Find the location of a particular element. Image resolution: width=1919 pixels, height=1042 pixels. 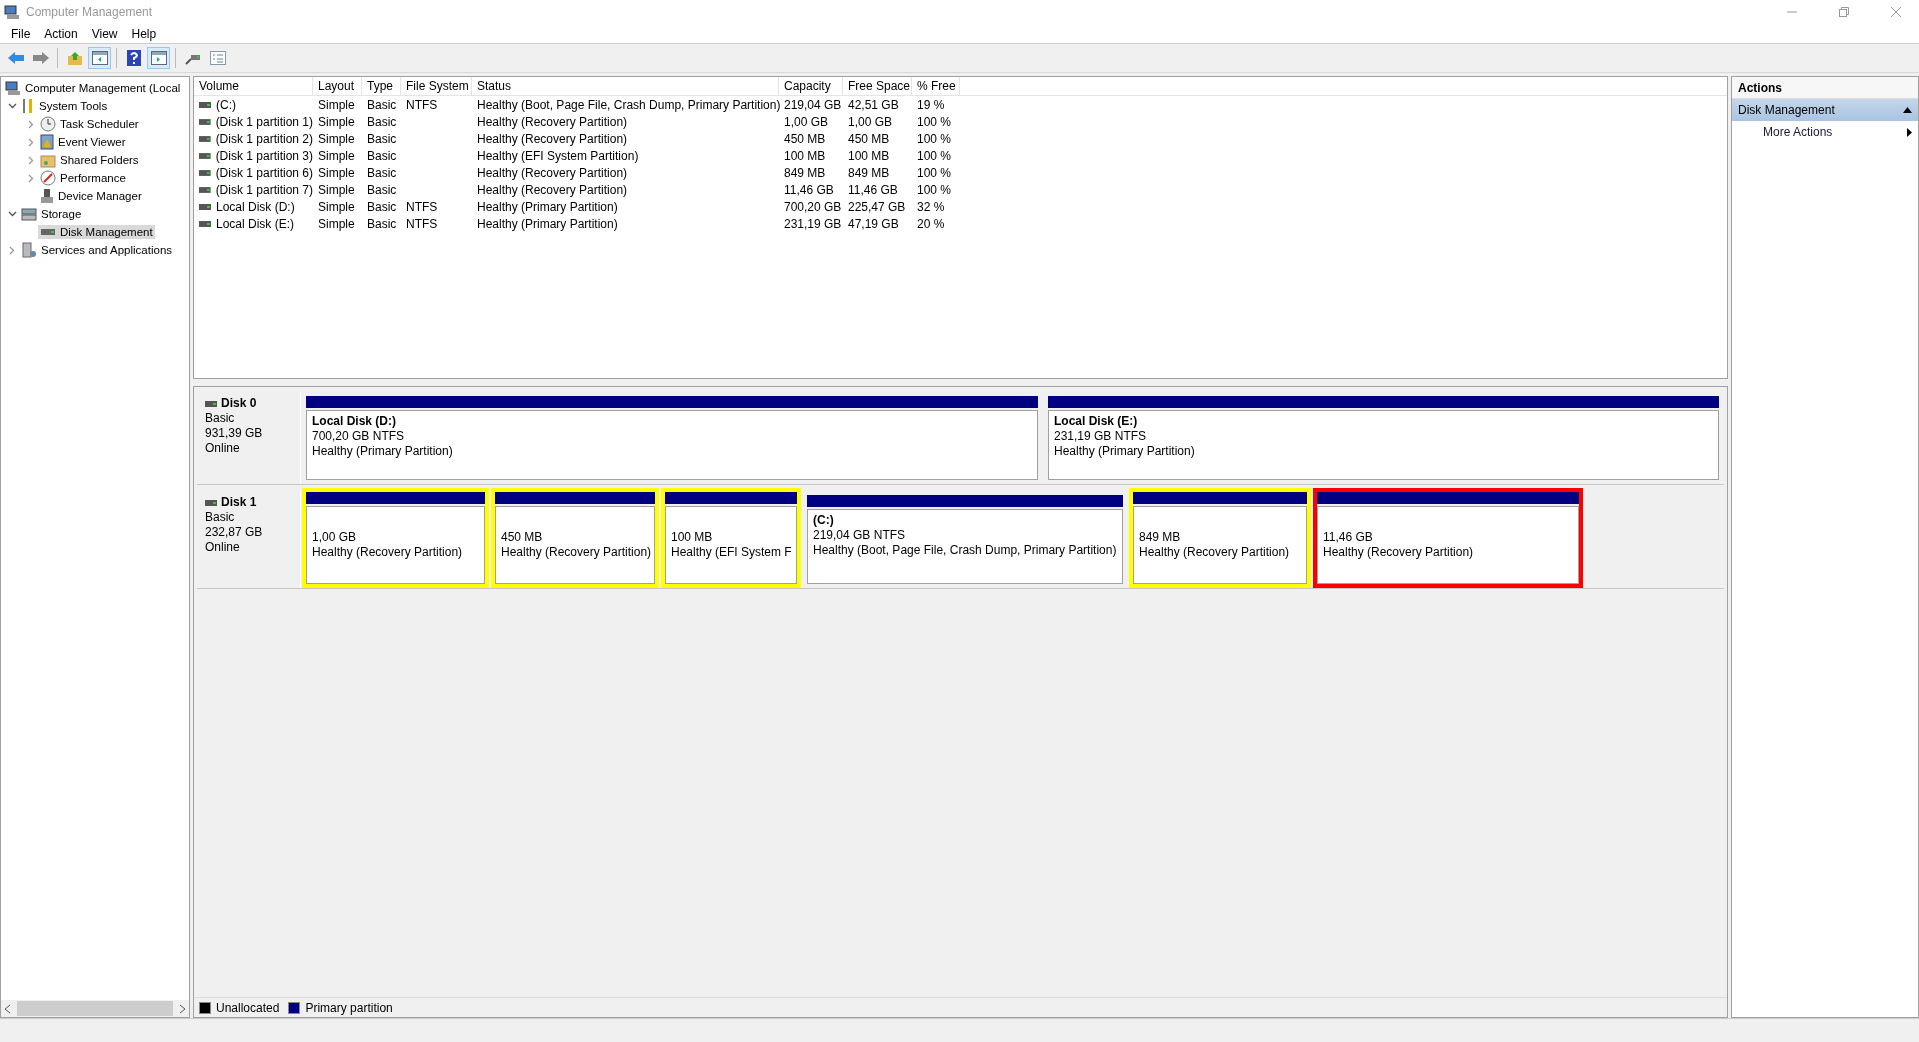

gauge-icon is located at coordinates (48, 178).